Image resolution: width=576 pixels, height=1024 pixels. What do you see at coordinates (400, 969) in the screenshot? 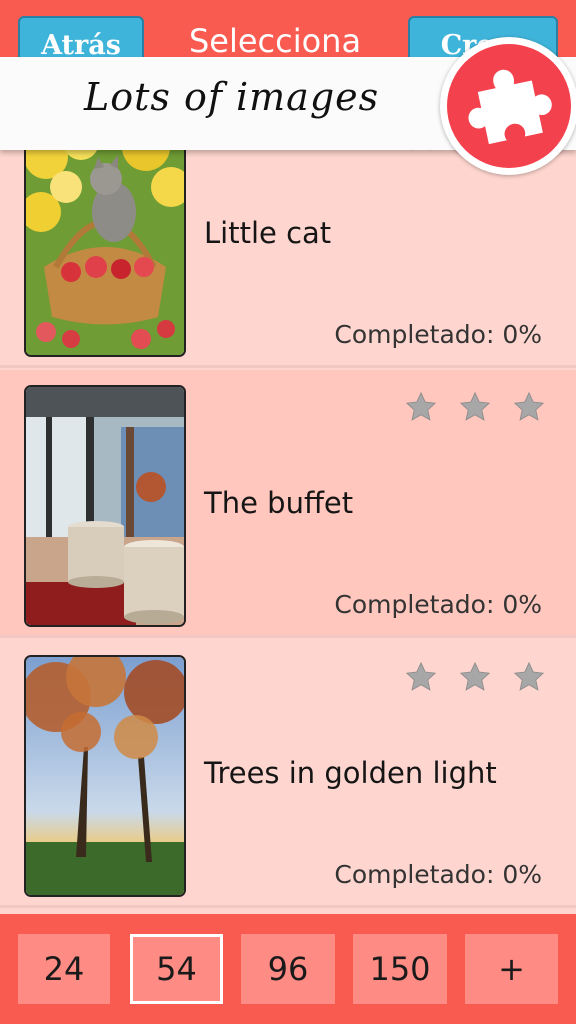
I see `piece-count-150-button: 150` at bounding box center [400, 969].